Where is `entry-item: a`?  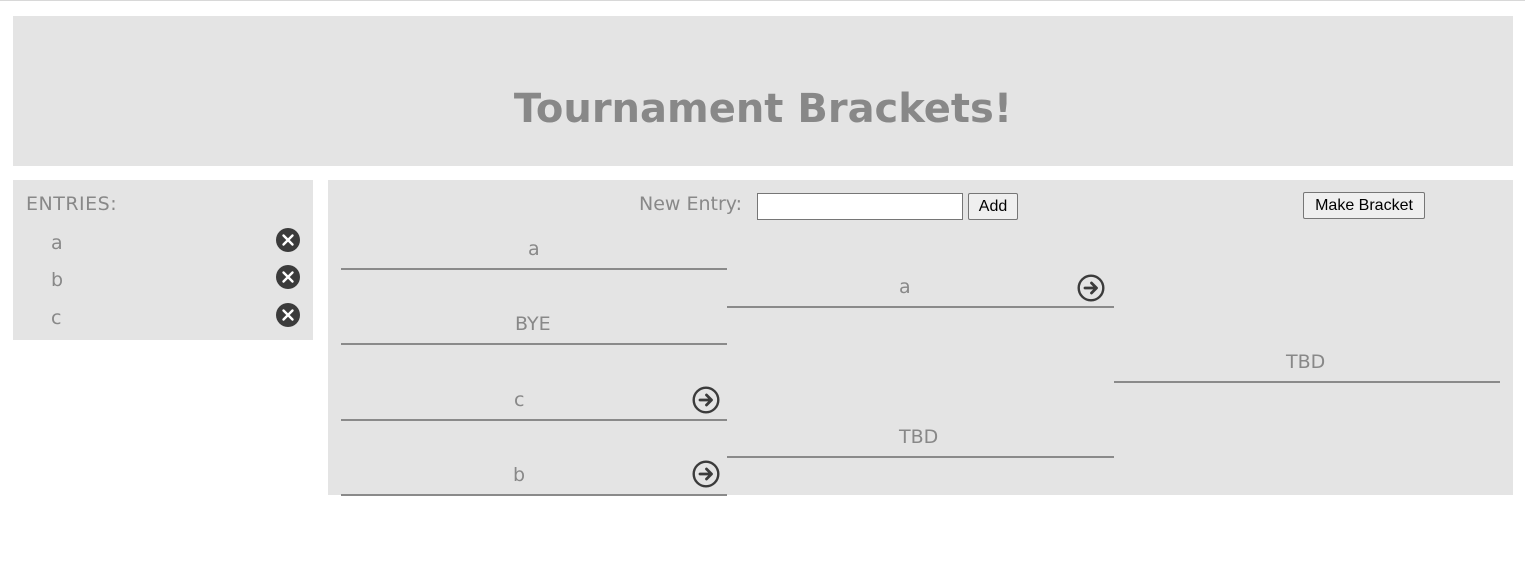 entry-item: a is located at coordinates (163, 243).